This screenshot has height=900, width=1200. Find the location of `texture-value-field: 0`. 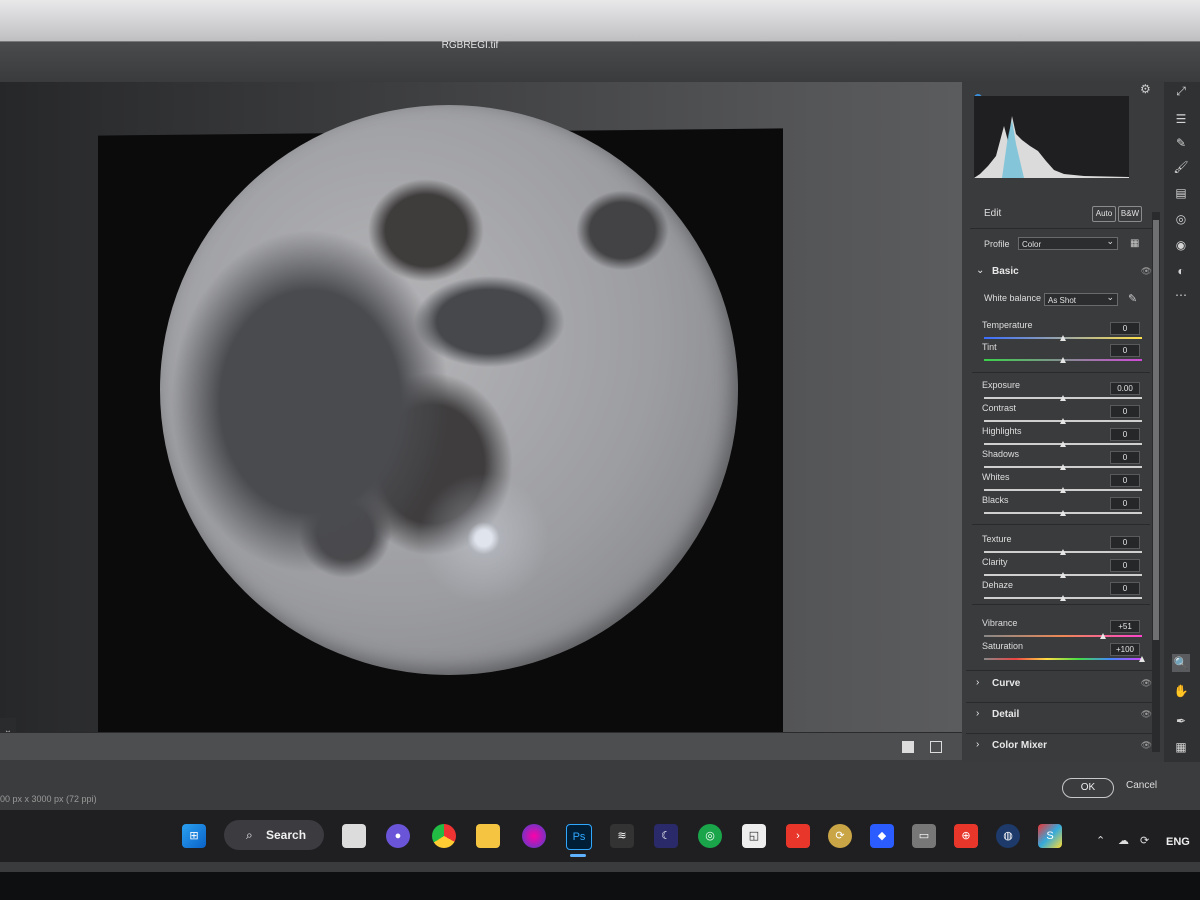

texture-value-field: 0 is located at coordinates (1125, 542).